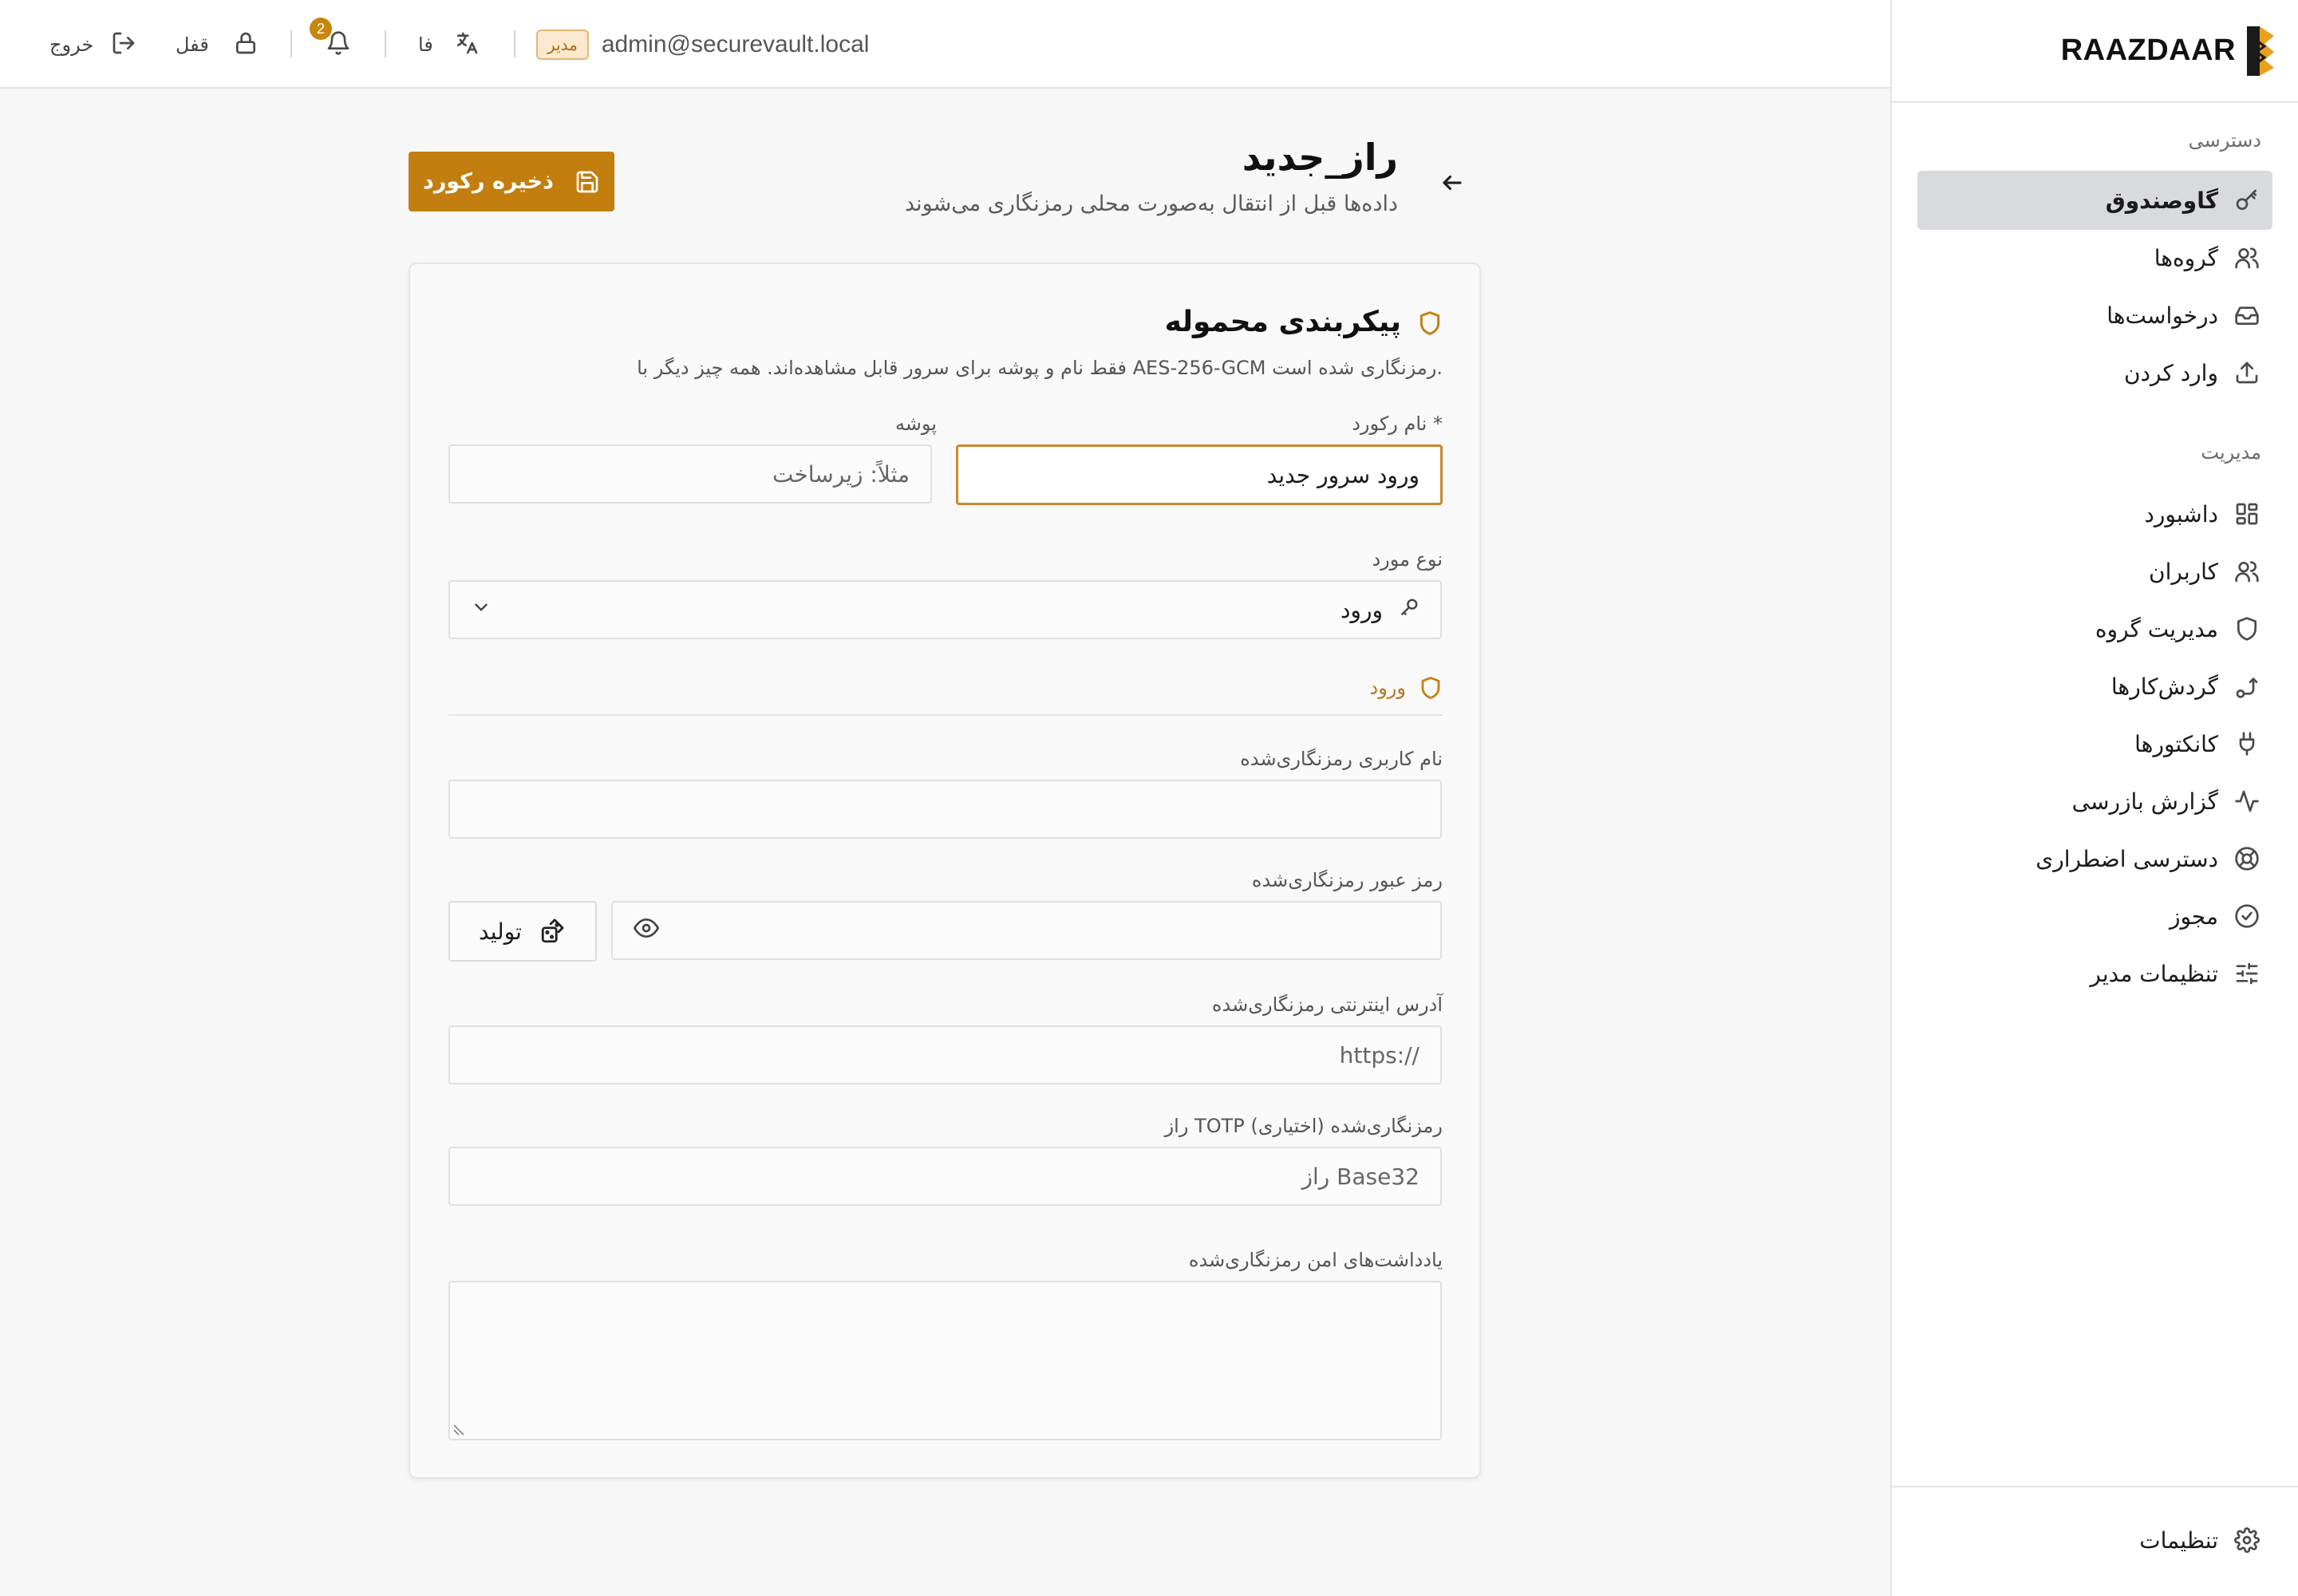 The image size is (2298, 1596). I want to click on sidebar-item-connectors: کانکتورها, so click(2095, 743).